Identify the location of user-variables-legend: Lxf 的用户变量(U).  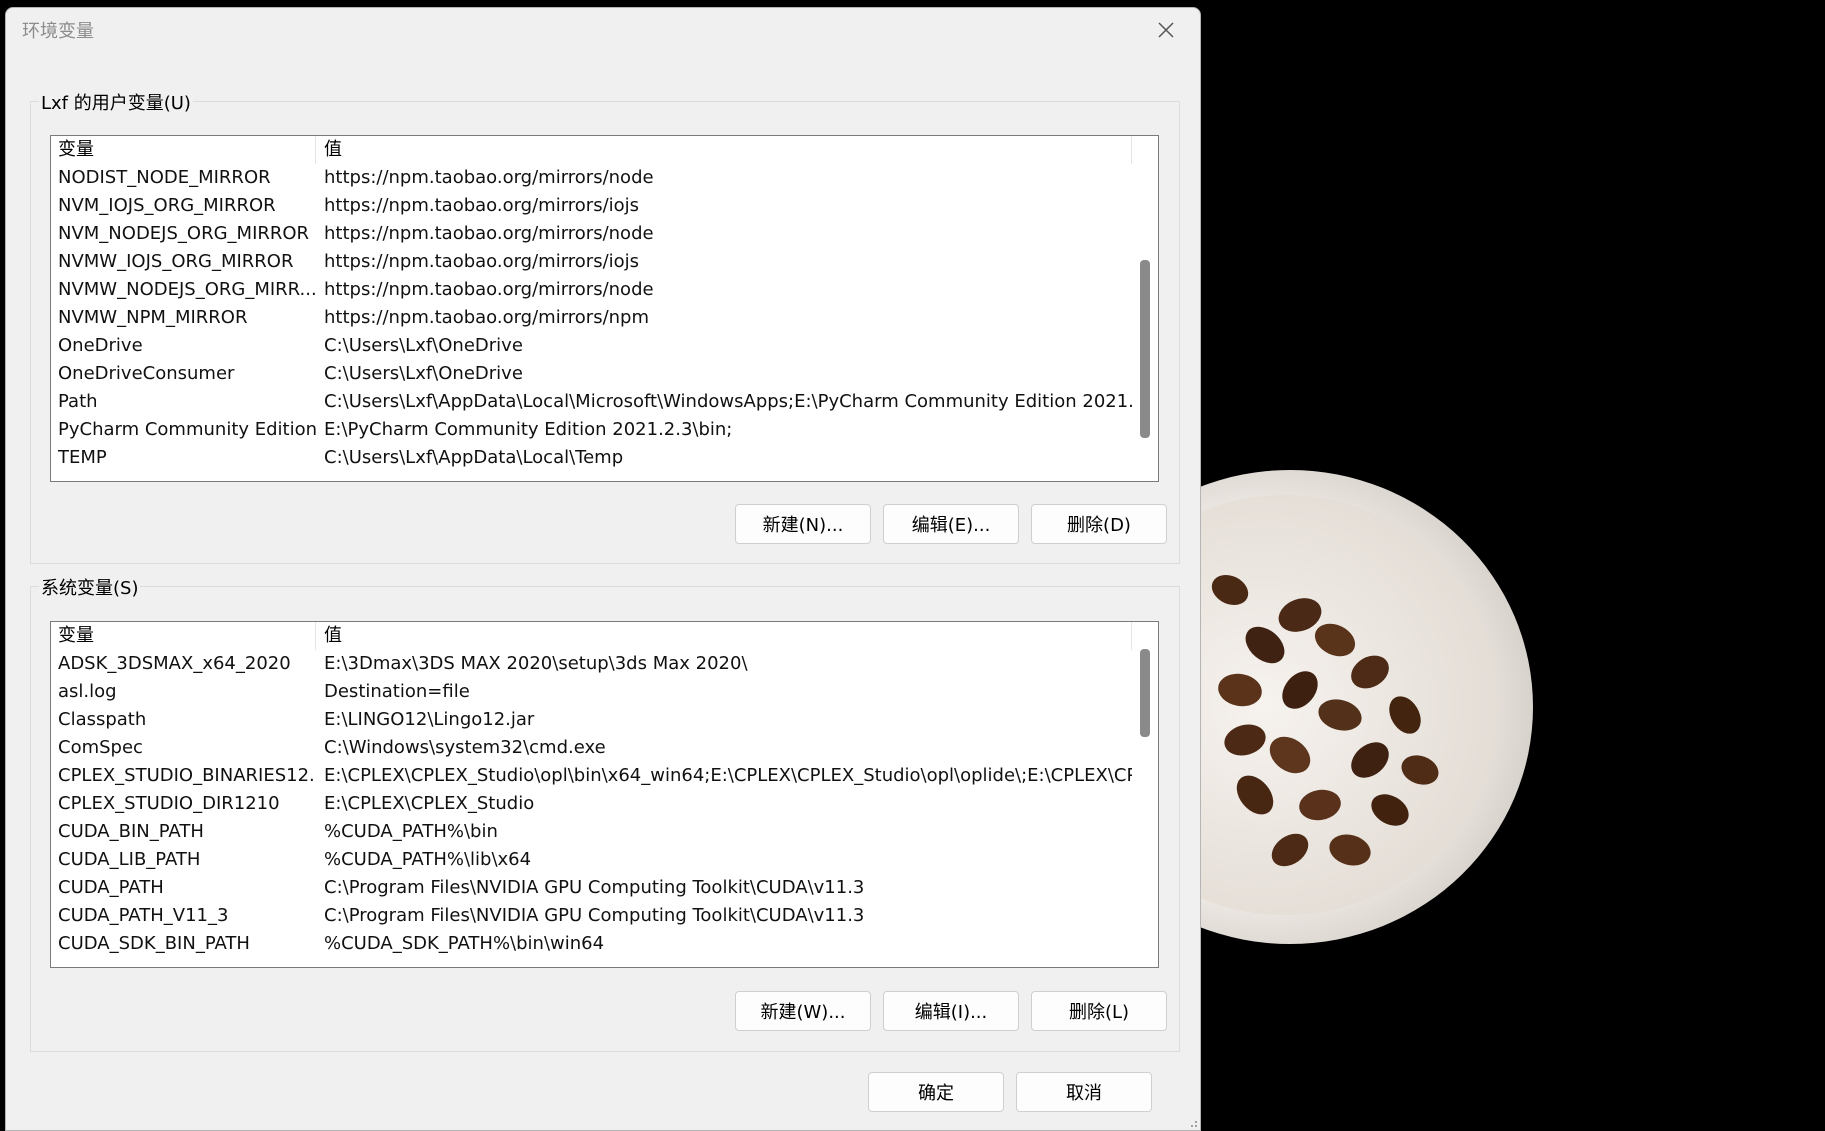
(116, 102).